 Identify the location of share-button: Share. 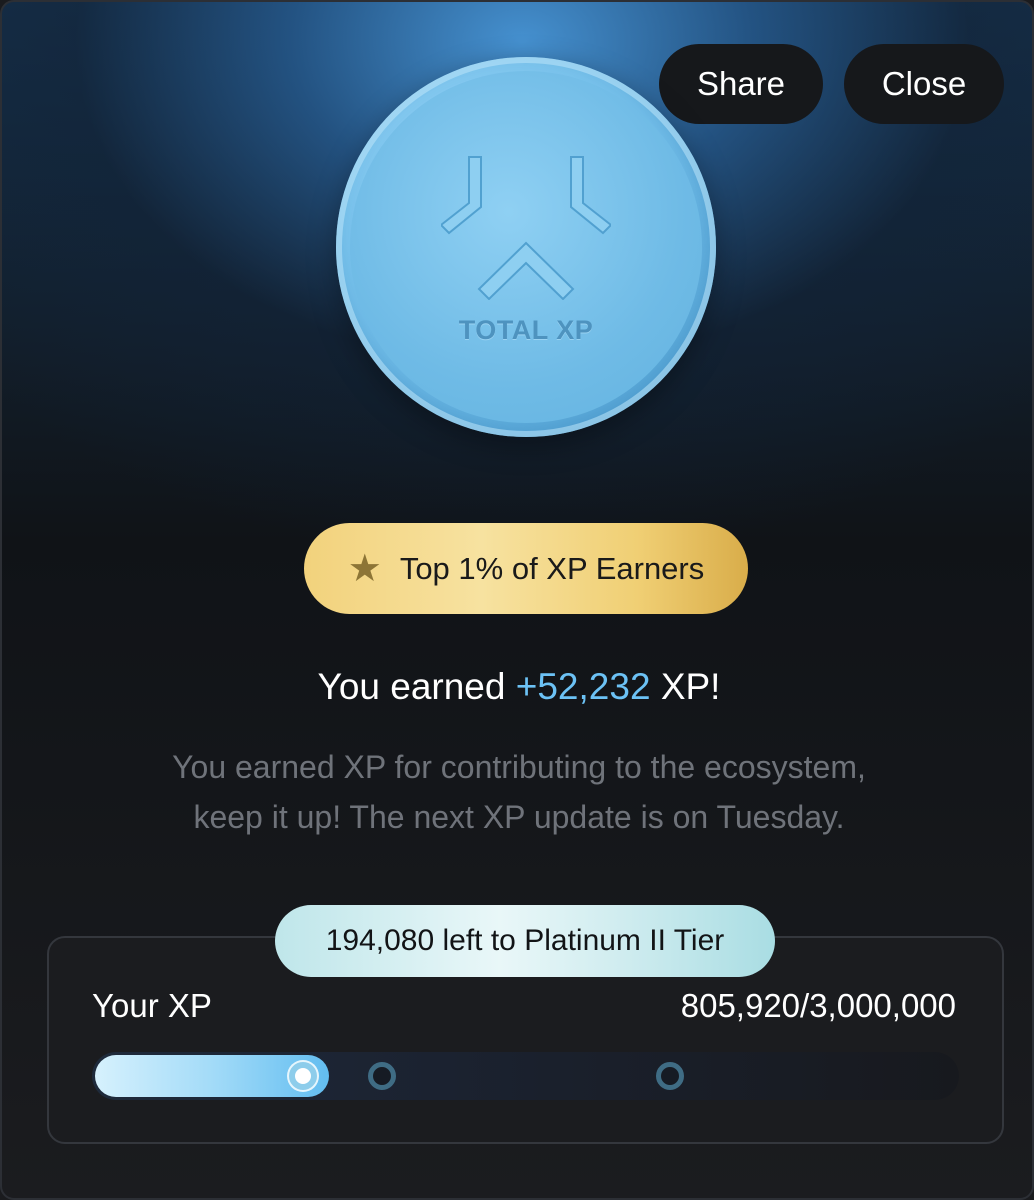
(741, 84).